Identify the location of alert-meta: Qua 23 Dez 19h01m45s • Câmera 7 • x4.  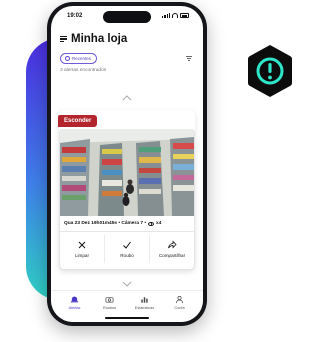
(112, 223).